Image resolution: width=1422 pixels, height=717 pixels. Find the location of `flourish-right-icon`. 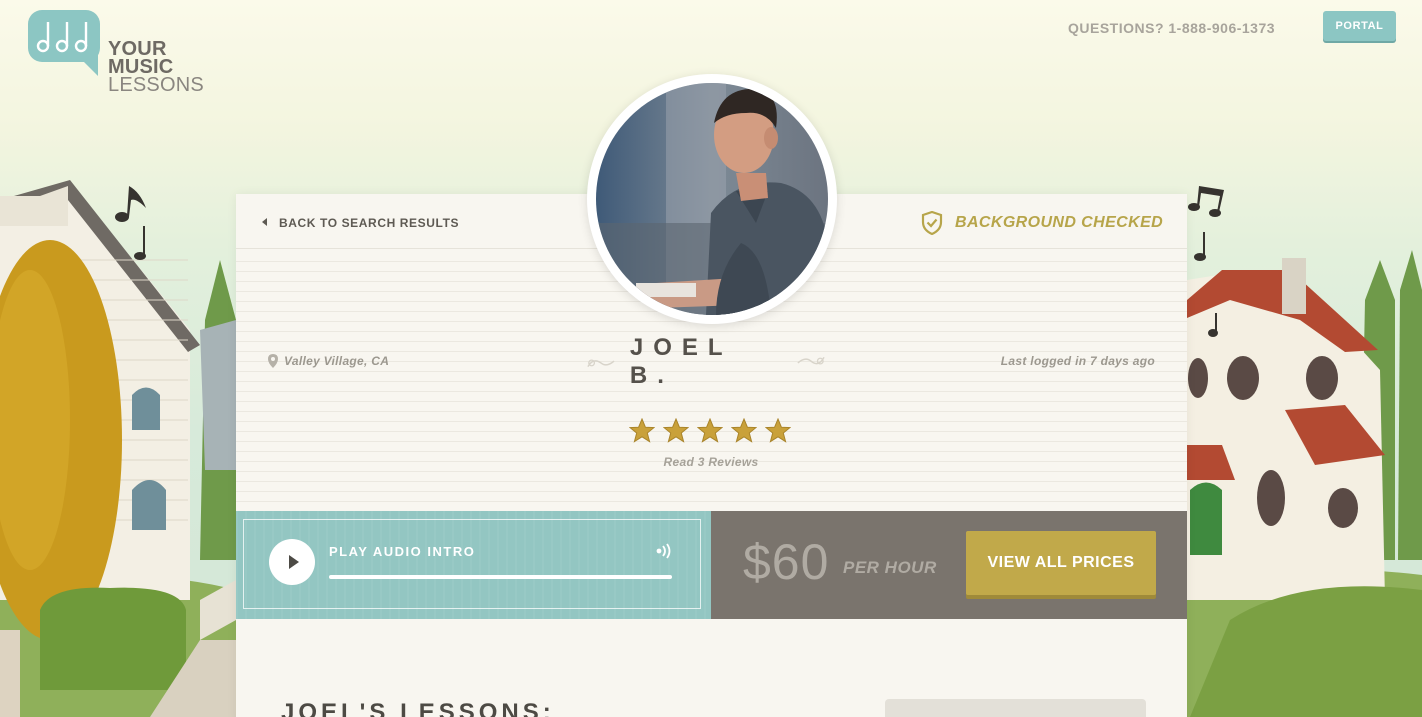

flourish-right-icon is located at coordinates (811, 360).